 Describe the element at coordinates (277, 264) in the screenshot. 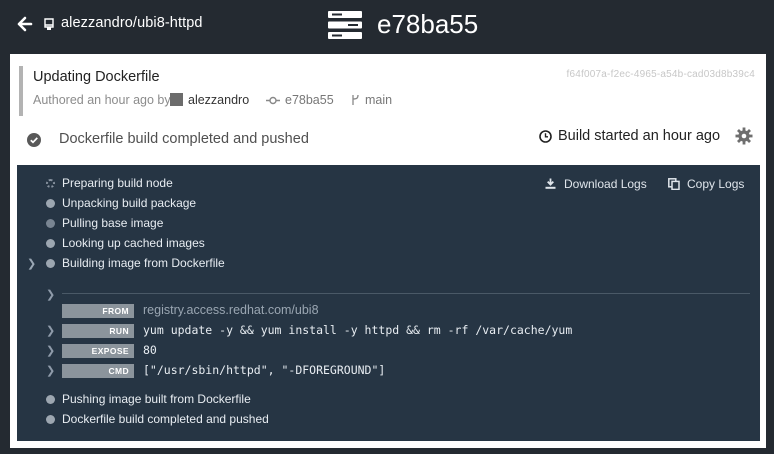

I see `log-step-expanded: ❯ Building image from Dockerfile` at that location.